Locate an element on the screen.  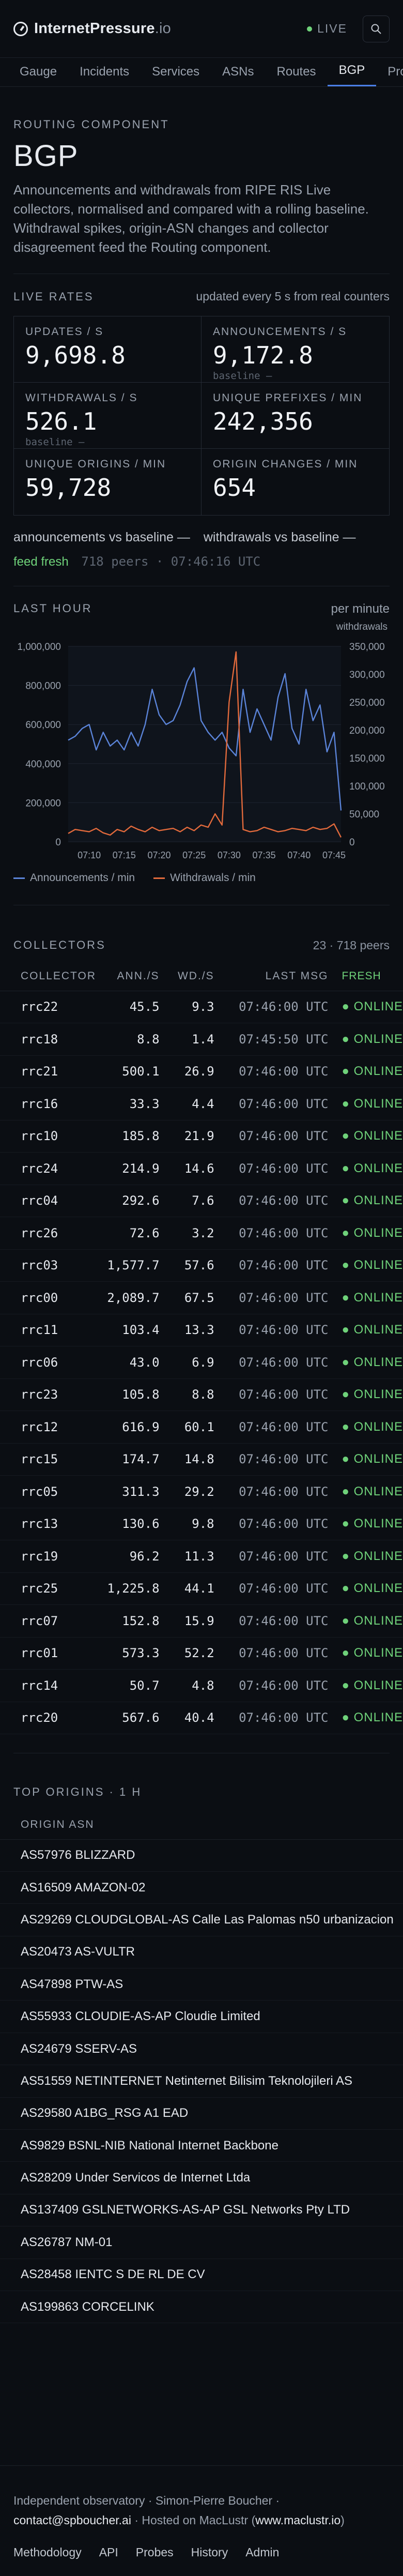
table-row: rrc19 96.2 11.3 07:46:00 UTC ● ONLINE is located at coordinates (202, 1557).